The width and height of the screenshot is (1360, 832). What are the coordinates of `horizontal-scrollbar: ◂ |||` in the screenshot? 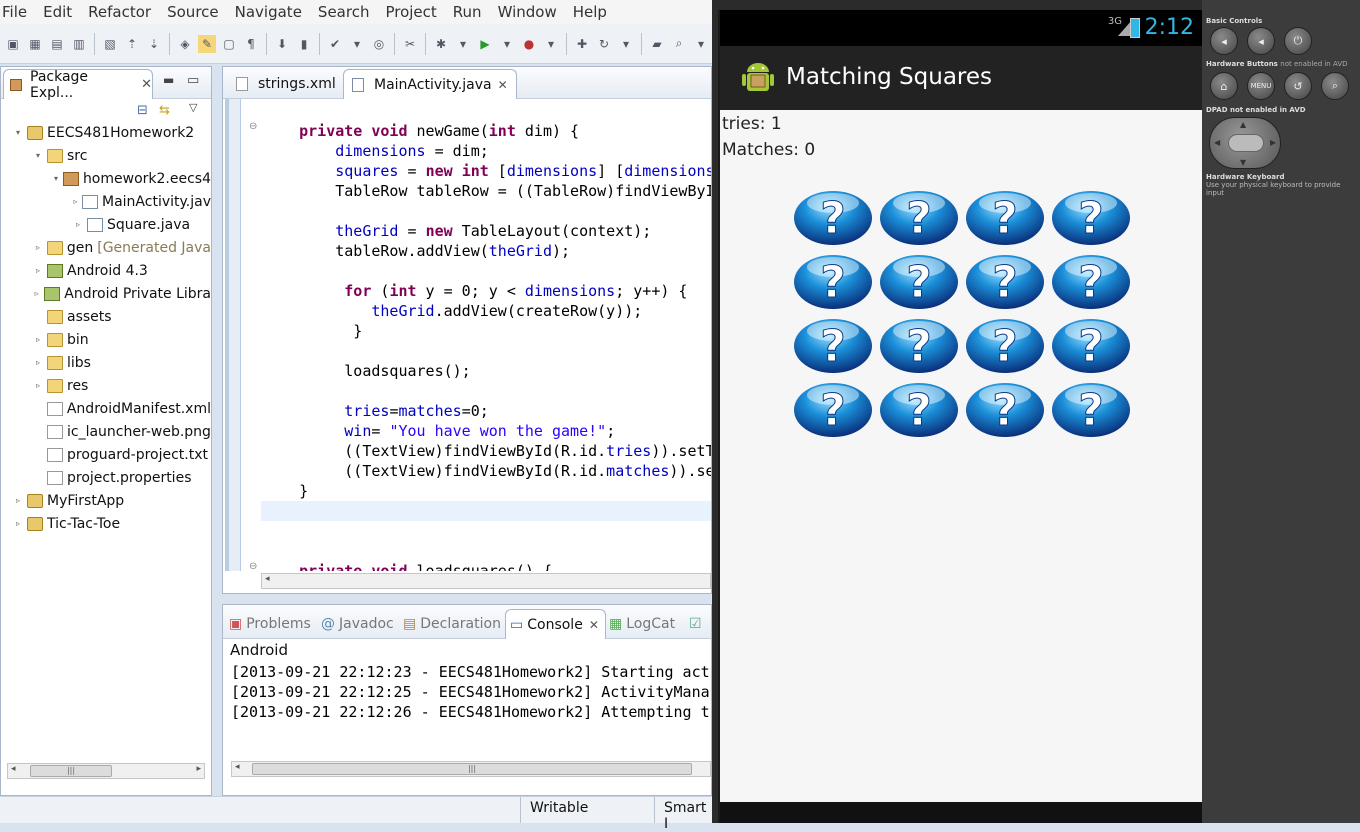 It's located at (471, 769).